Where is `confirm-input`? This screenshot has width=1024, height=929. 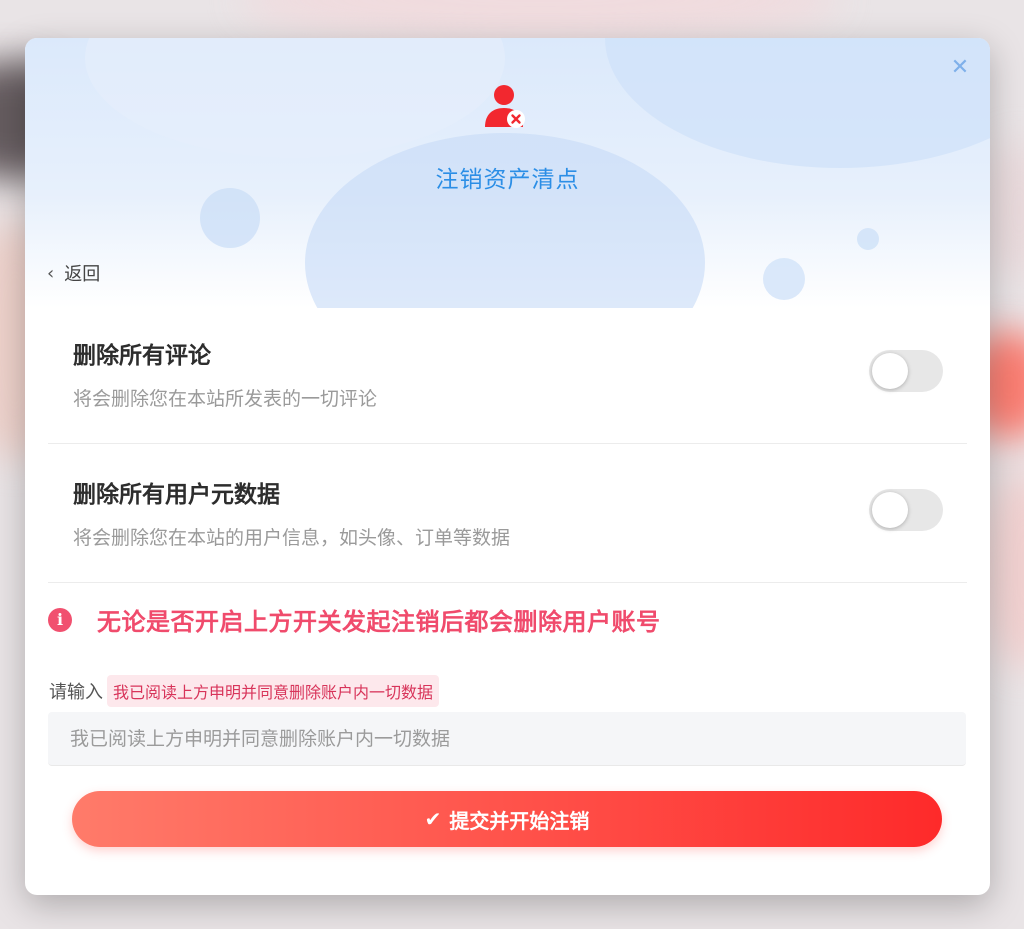 confirm-input is located at coordinates (507, 739).